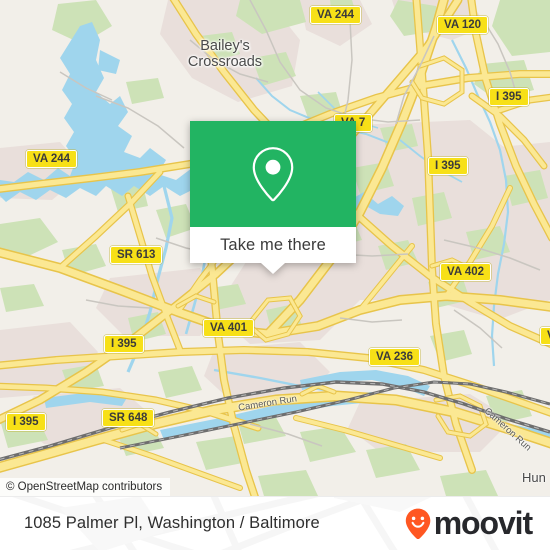  I want to click on road-shield-va-402: VA 402, so click(466, 272).